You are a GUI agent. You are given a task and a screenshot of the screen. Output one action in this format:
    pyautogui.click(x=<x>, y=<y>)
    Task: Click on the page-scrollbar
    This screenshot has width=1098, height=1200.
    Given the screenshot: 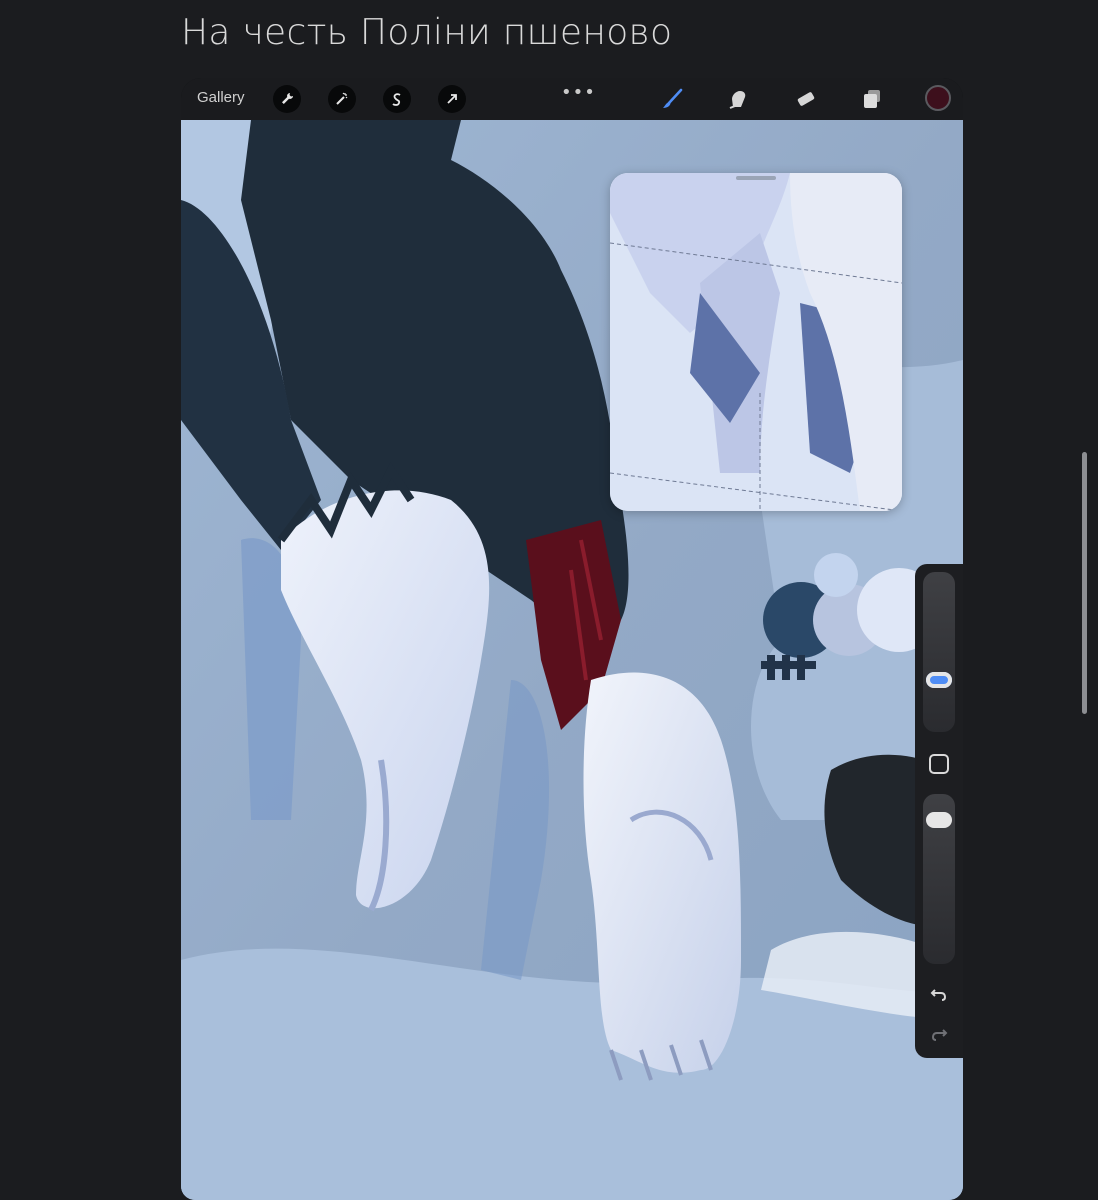 What is the action you would take?
    pyautogui.click(x=1084, y=583)
    